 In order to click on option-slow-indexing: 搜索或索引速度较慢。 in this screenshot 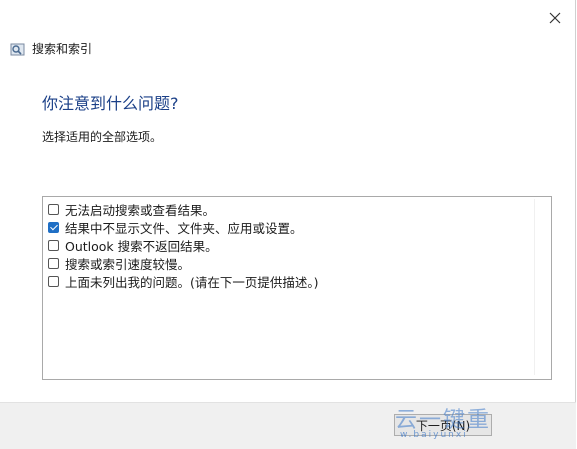, I will do `click(119, 263)`.